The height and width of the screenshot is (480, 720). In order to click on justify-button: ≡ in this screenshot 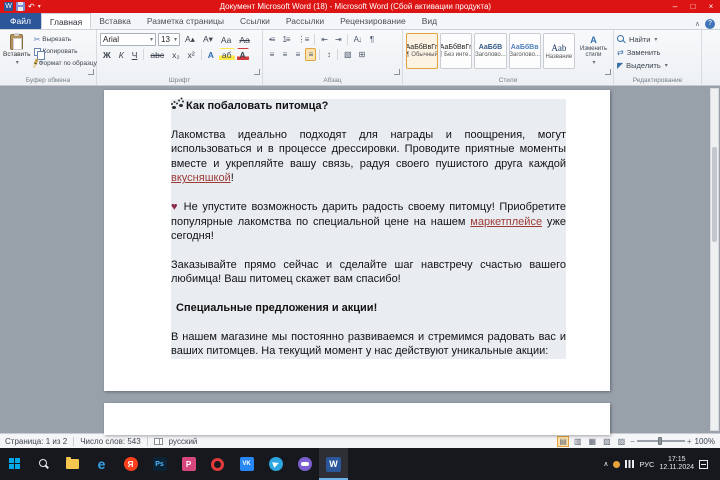, I will do `click(310, 54)`.